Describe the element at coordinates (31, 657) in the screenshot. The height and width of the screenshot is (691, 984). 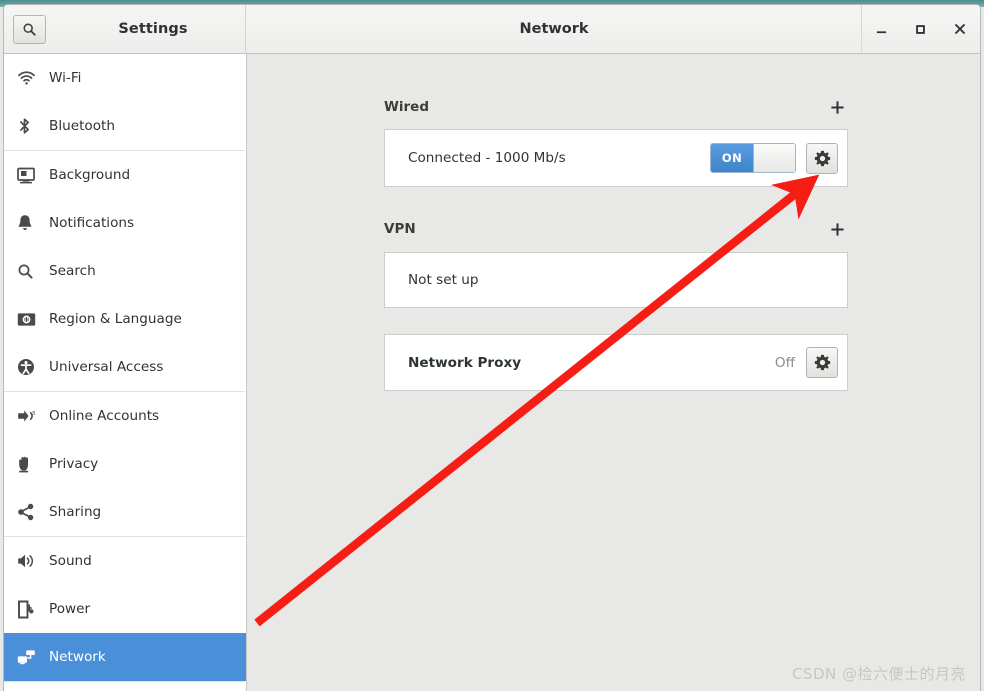
I see `network-icon` at that location.